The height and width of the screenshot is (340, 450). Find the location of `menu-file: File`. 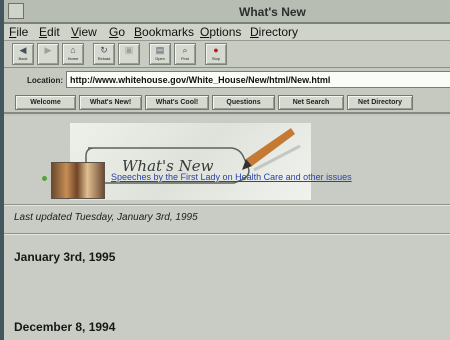

menu-file: File is located at coordinates (18, 32).